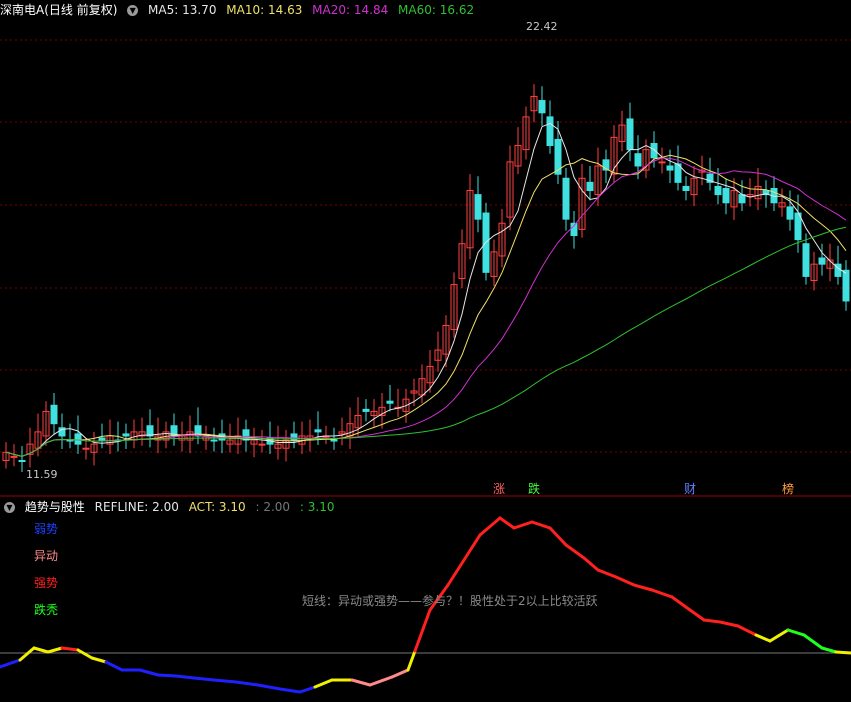  Describe the element at coordinates (264, 10) in the screenshot. I see `ma10-value: MA10: 14.63` at that location.